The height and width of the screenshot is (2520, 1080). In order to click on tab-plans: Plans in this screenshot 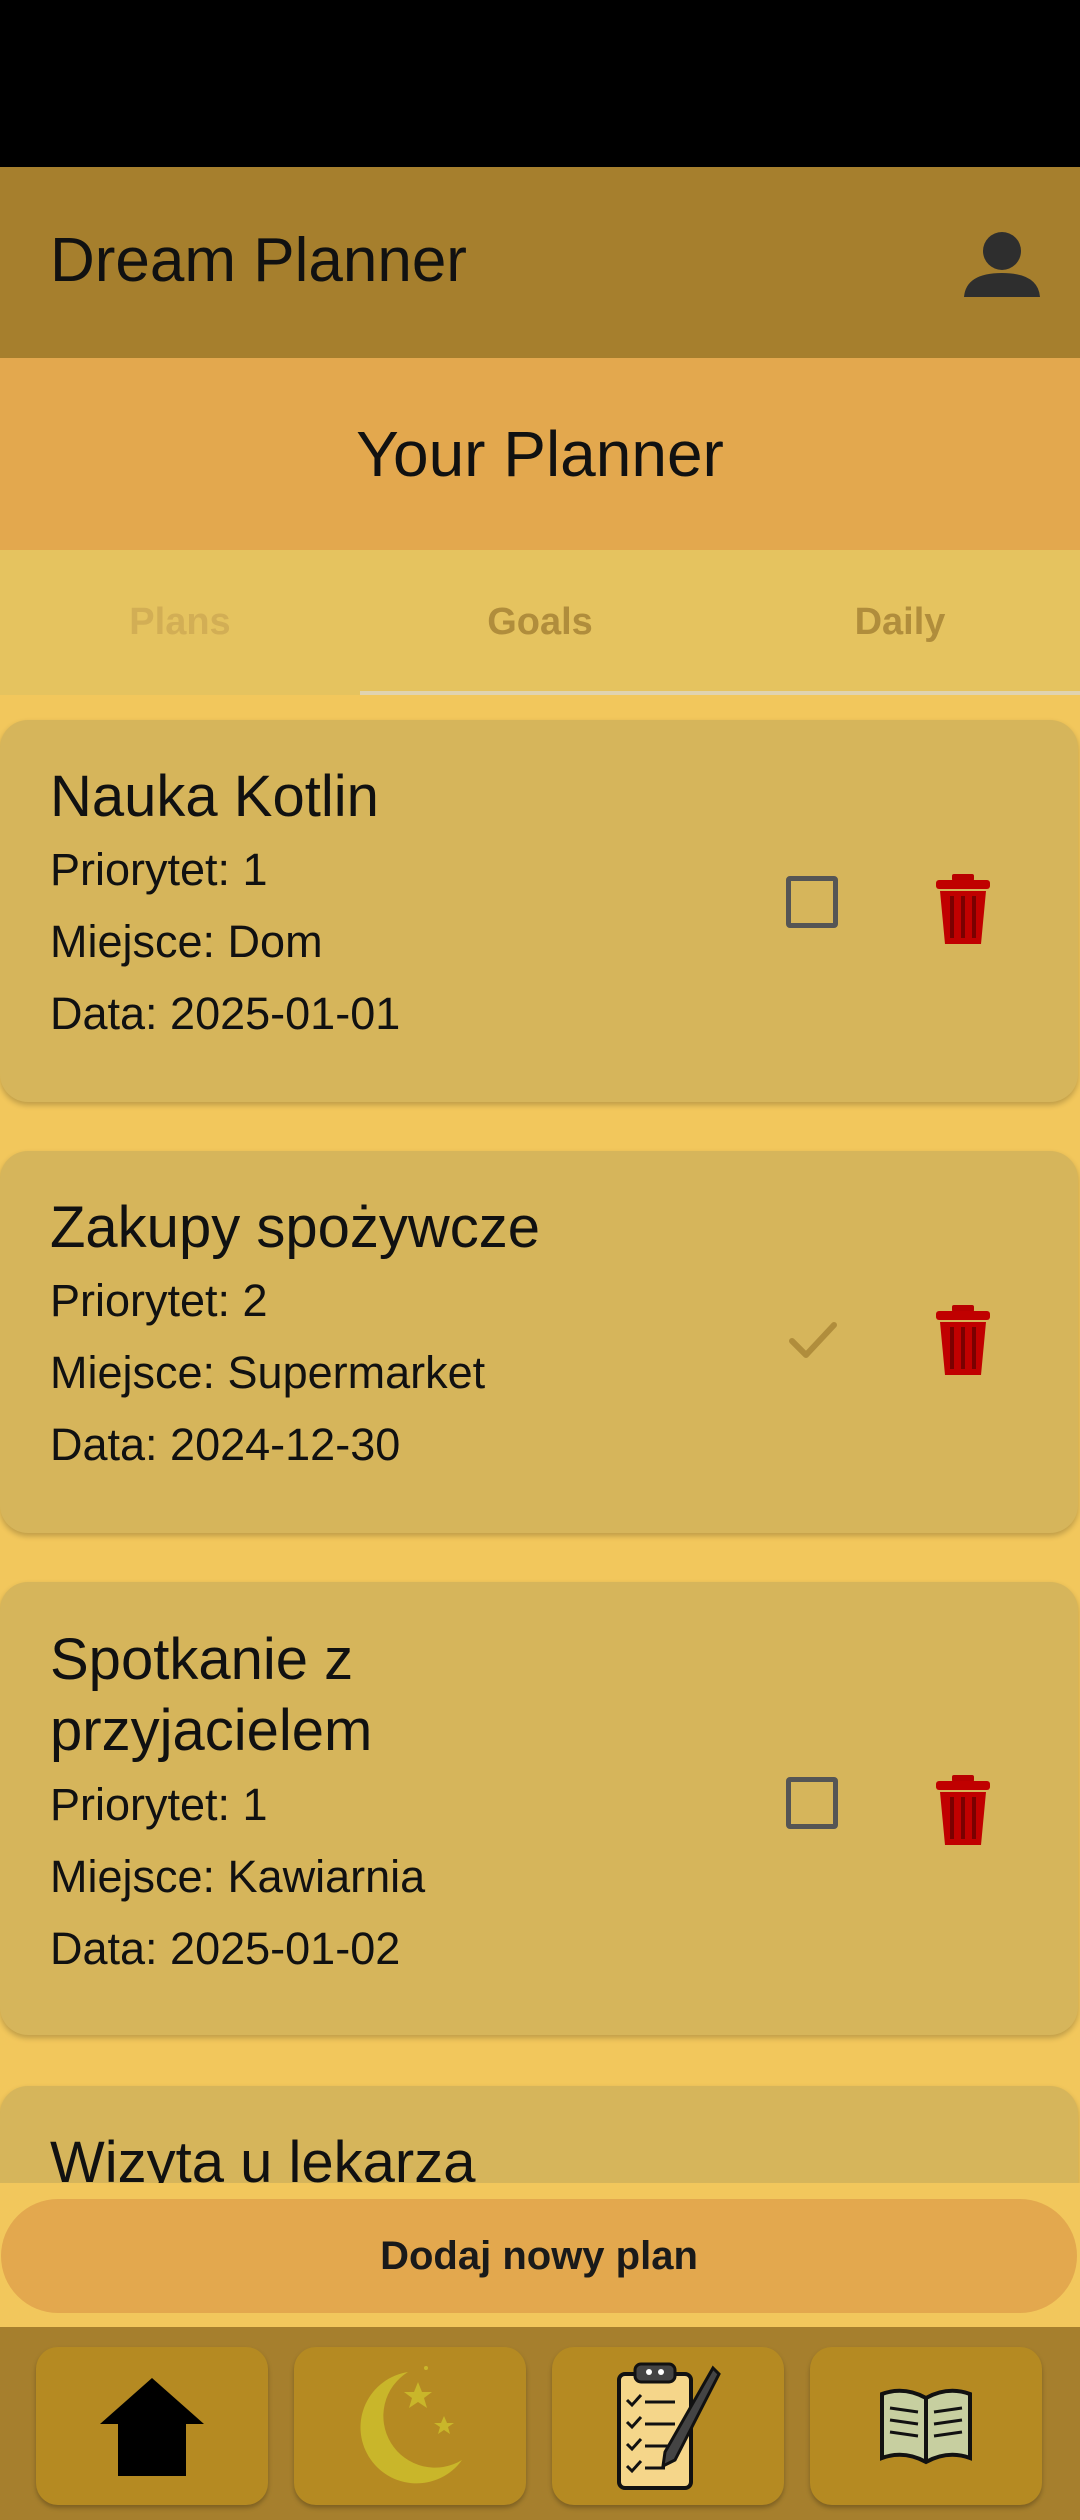, I will do `click(180, 622)`.